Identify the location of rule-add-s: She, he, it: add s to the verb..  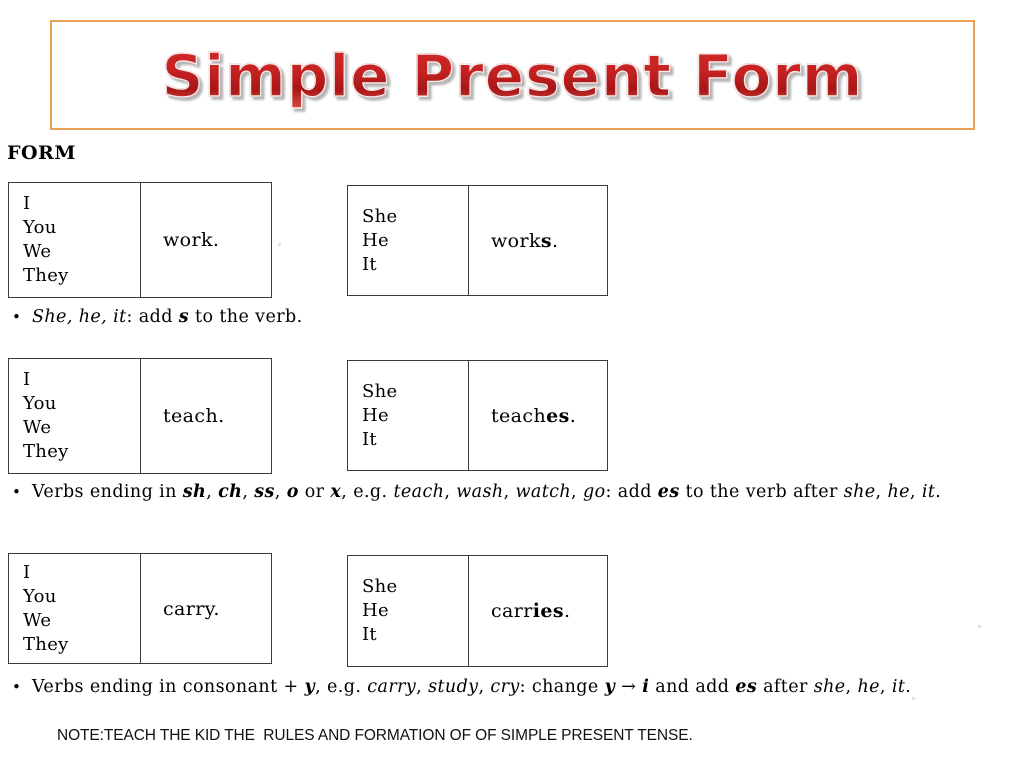
(326, 317).